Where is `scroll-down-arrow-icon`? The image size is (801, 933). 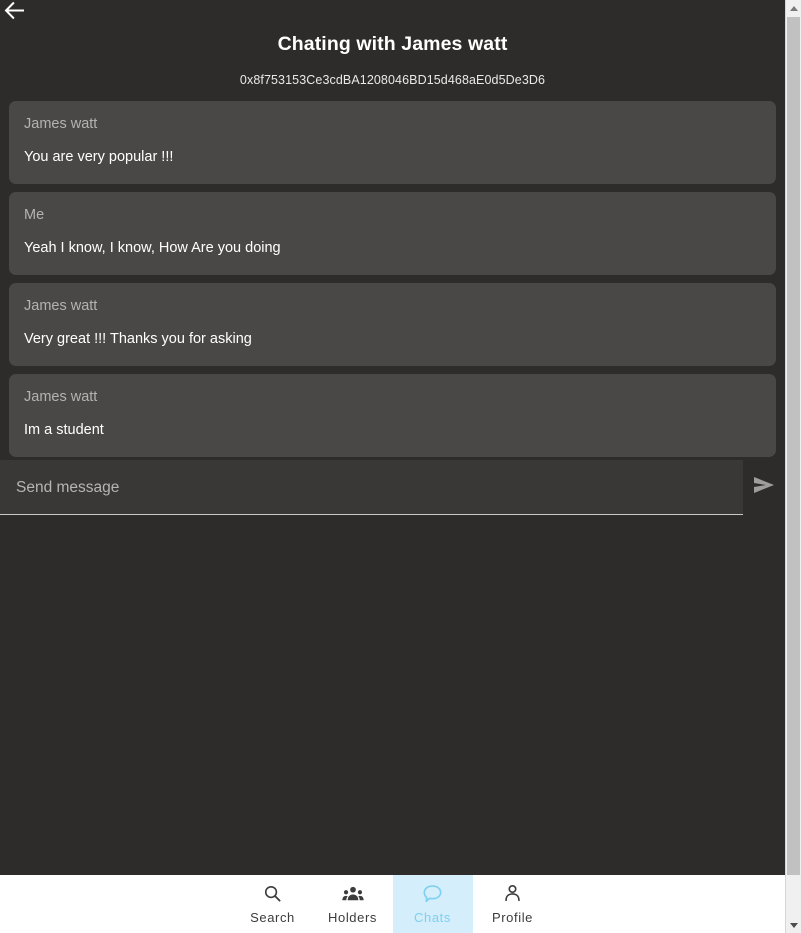
scroll-down-arrow-icon is located at coordinates (793, 925).